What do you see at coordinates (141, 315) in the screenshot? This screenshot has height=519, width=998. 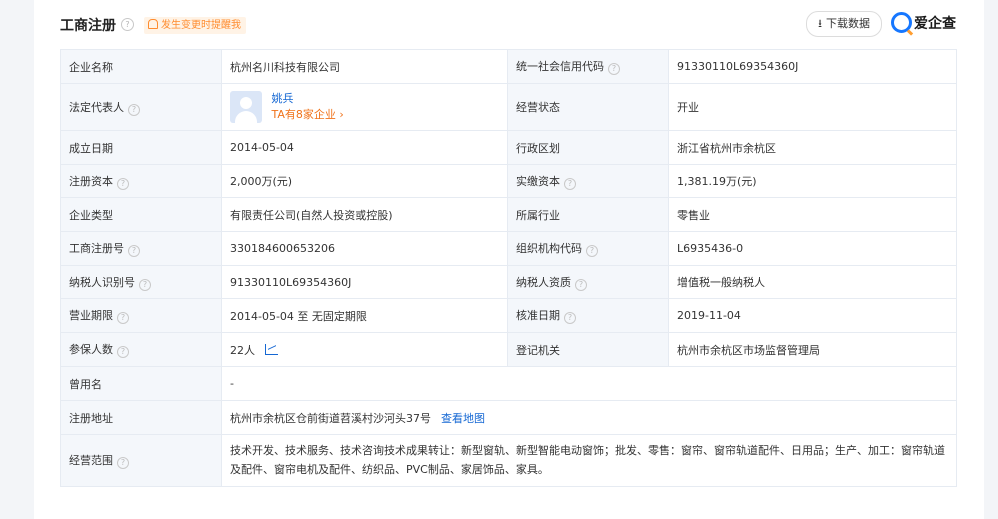 I see `label-business-term: 营业期限?` at bounding box center [141, 315].